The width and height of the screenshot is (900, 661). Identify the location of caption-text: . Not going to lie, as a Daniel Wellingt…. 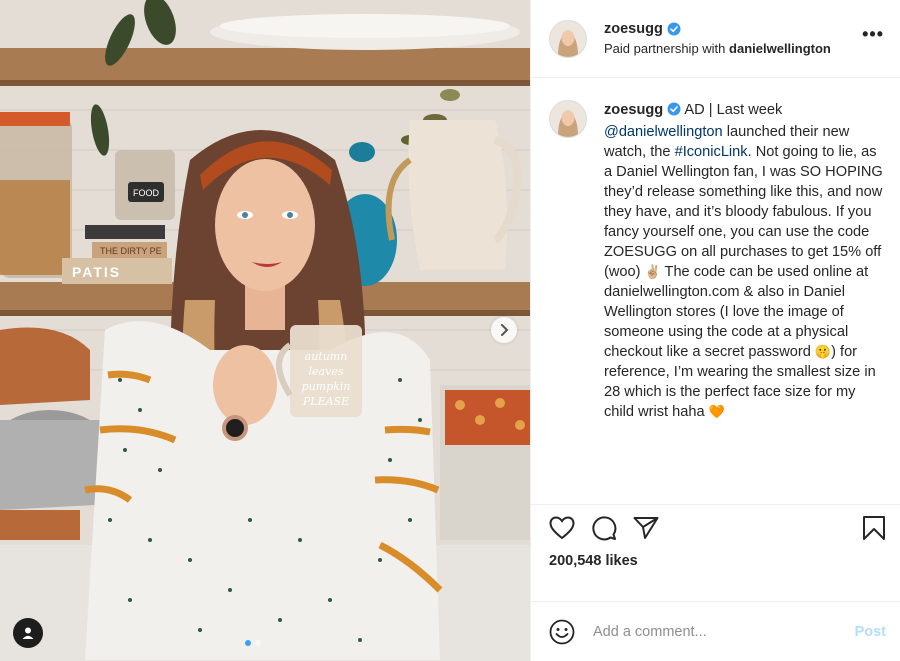
(743, 212).